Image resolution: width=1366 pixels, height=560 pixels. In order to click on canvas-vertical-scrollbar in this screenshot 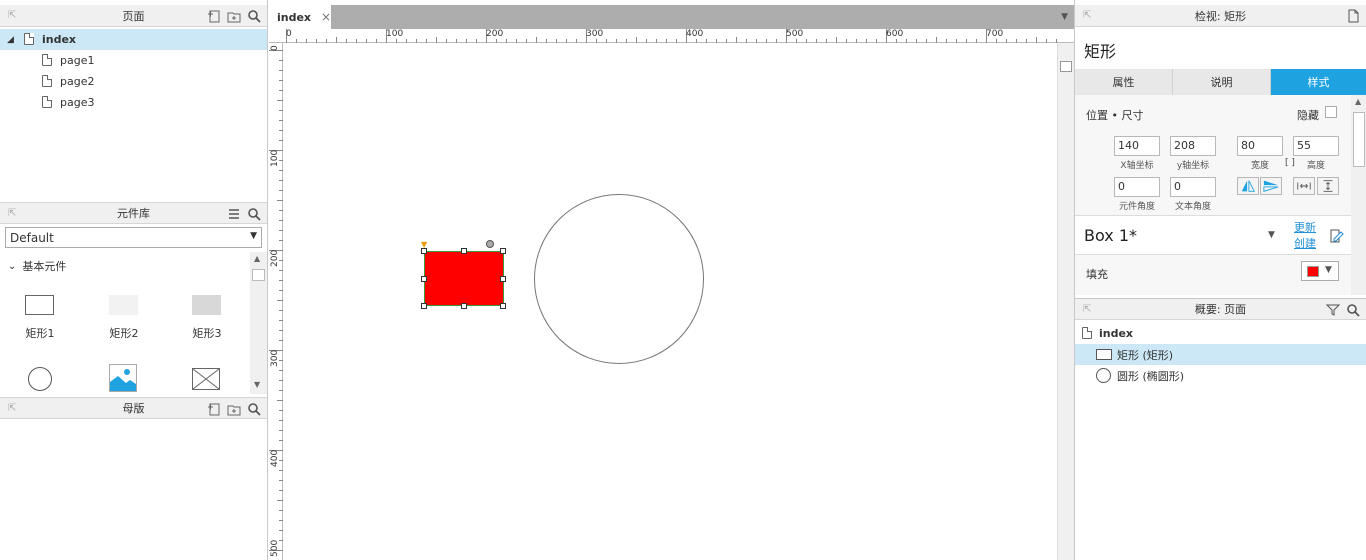, I will do `click(1065, 301)`.